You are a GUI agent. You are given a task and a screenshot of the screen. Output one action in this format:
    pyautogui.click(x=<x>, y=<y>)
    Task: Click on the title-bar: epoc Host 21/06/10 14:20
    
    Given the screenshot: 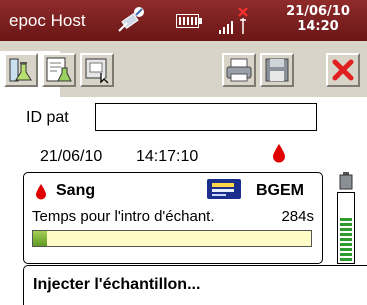 What is the action you would take?
    pyautogui.click(x=183, y=20)
    